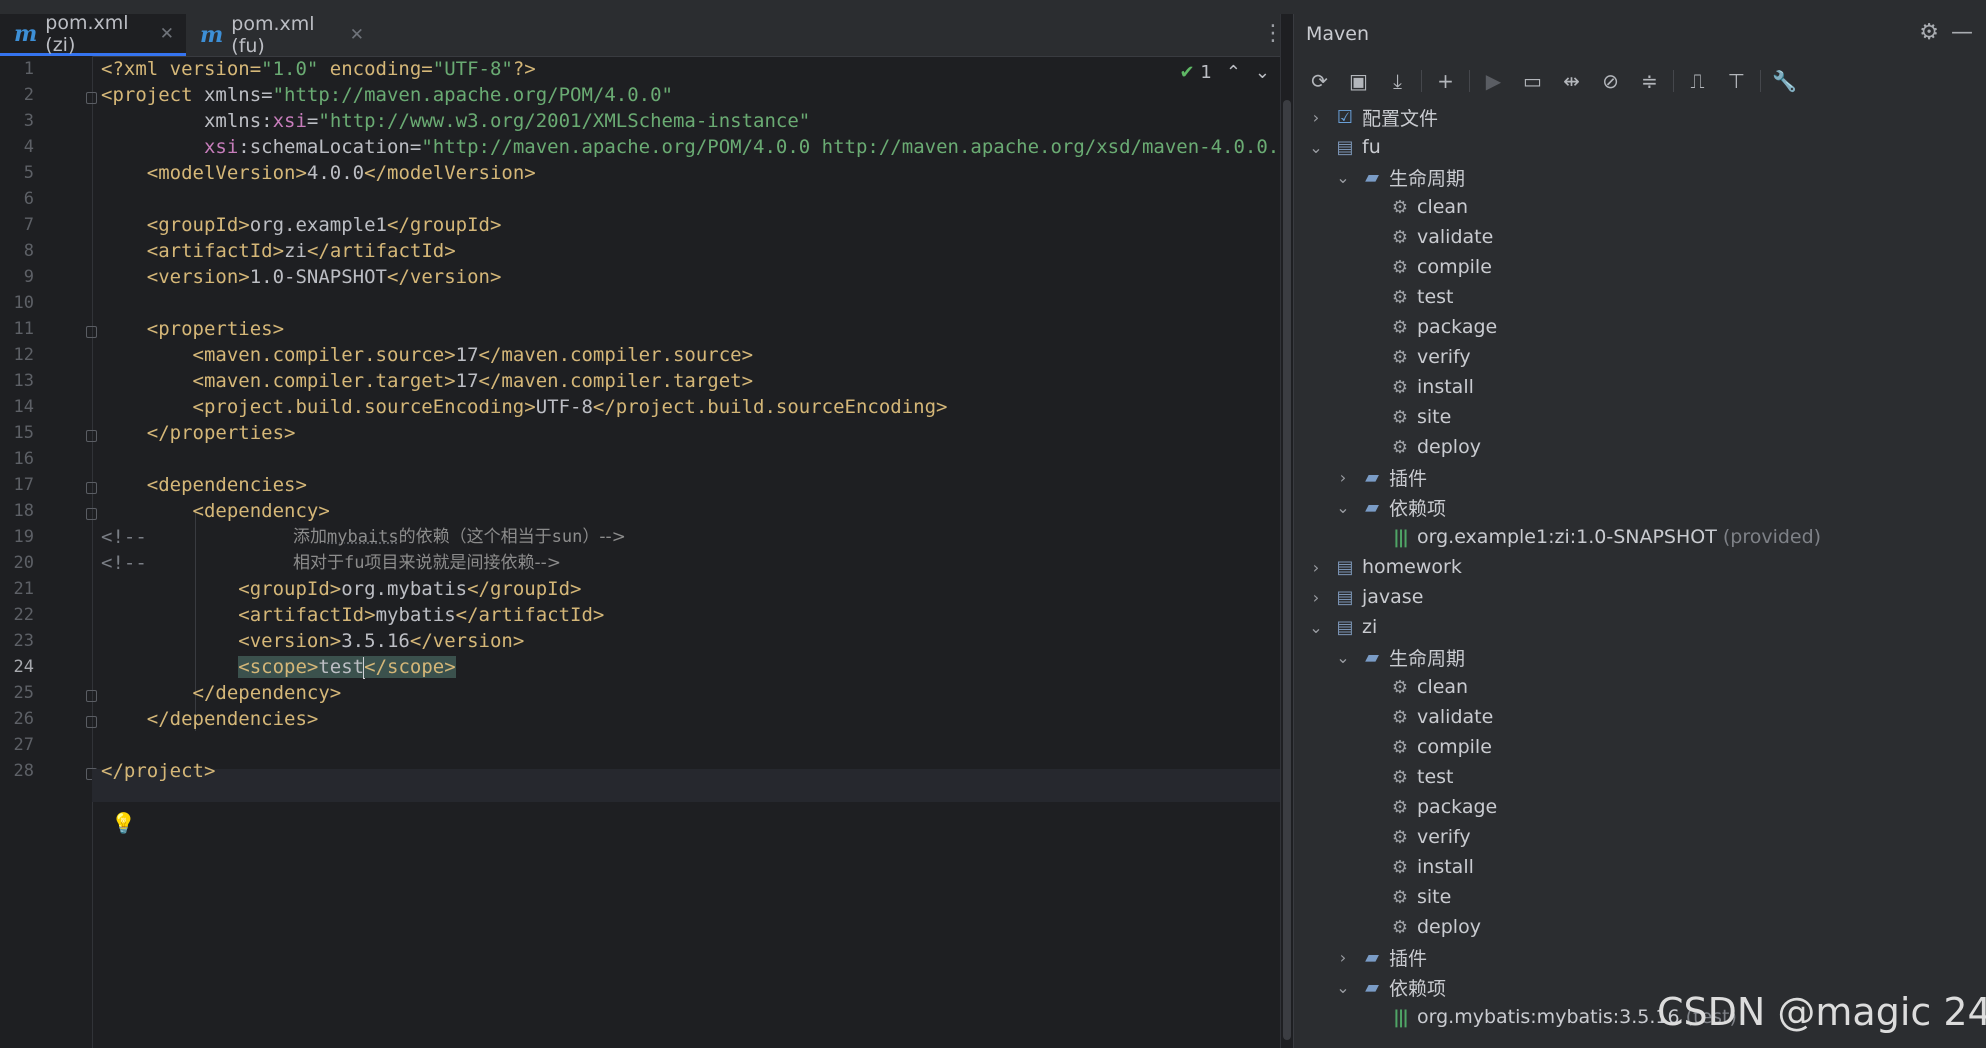 This screenshot has width=1986, height=1048. Describe the element at coordinates (289, 121) in the screenshot. I see `xsi-namespace: xsi` at that location.